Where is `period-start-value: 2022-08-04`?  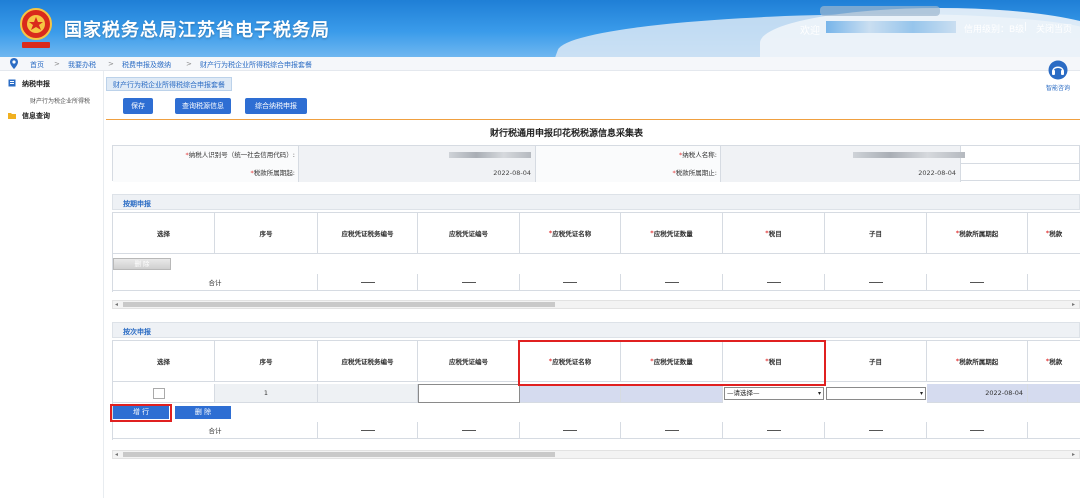 period-start-value: 2022-08-04 is located at coordinates (417, 173).